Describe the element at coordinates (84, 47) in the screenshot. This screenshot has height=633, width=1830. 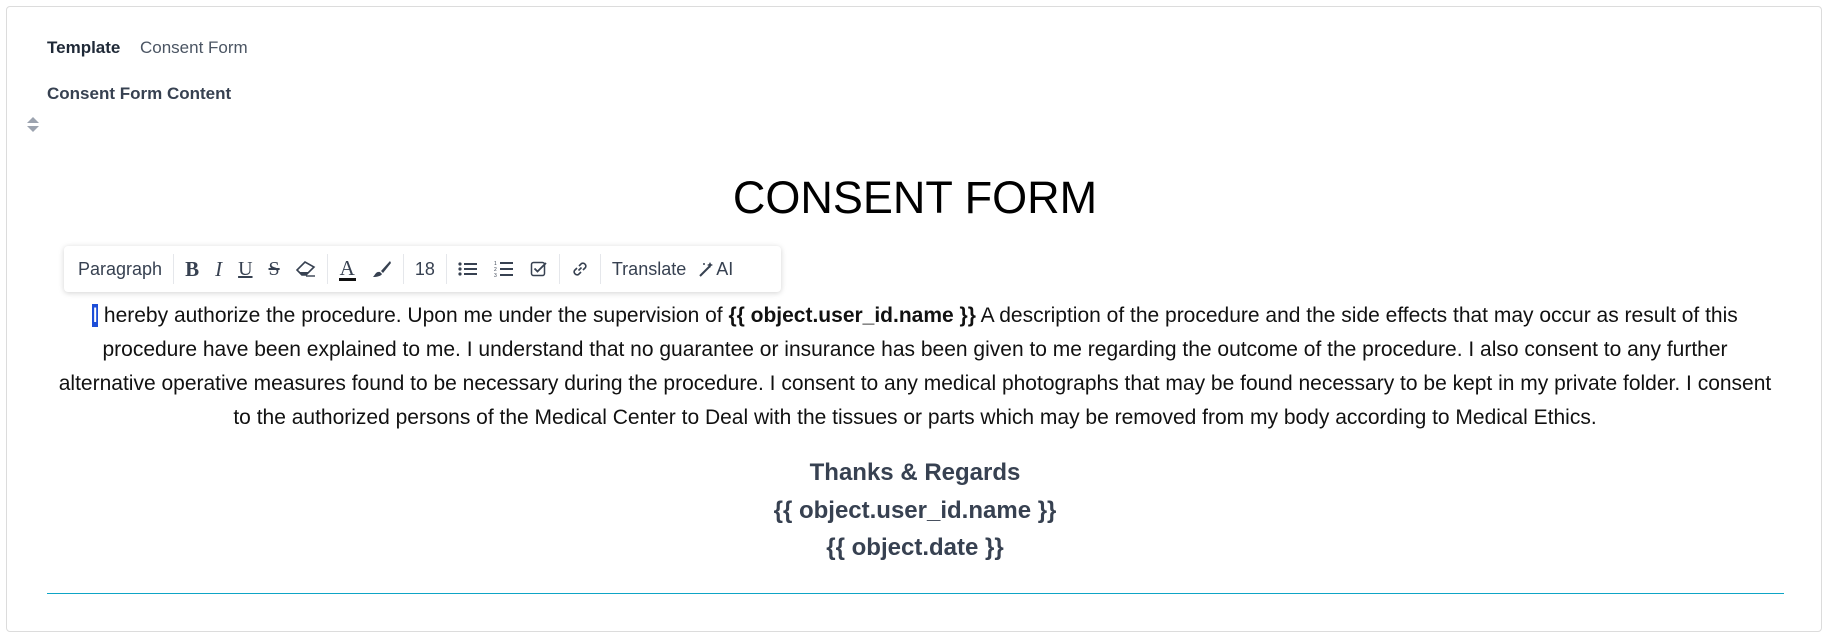
I see `template-label: Template` at that location.